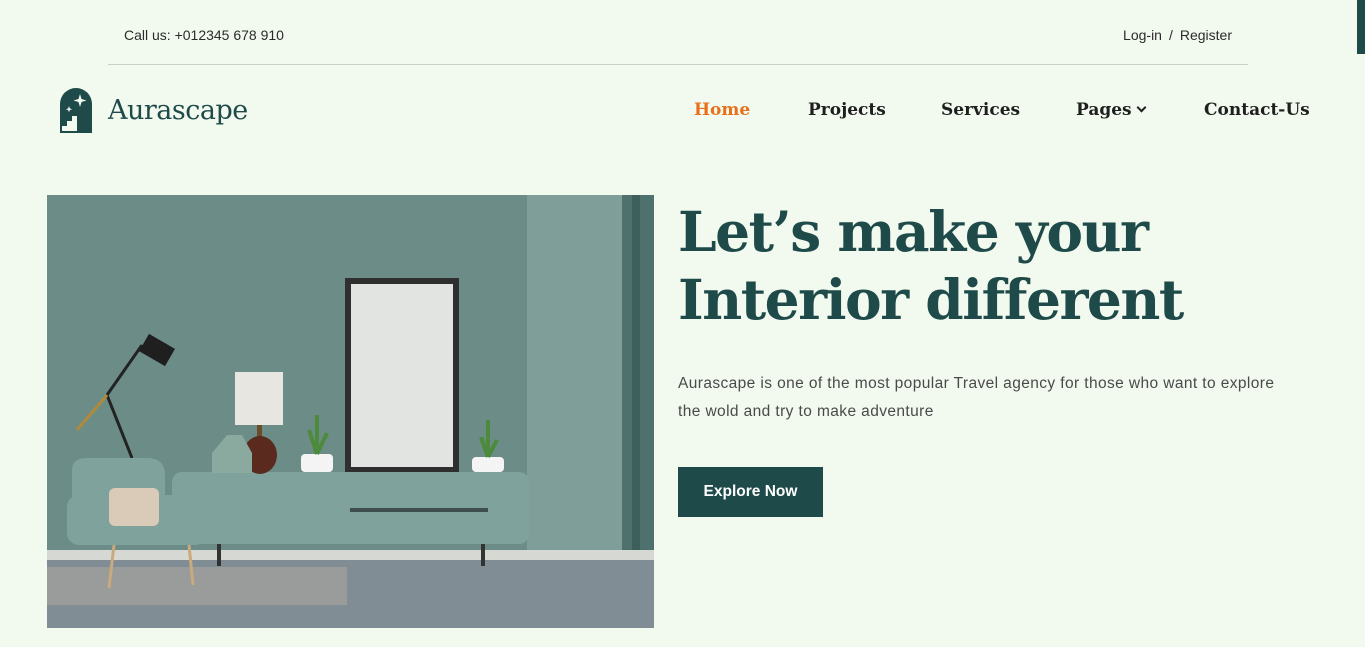 This screenshot has width=1365, height=647. What do you see at coordinates (722, 110) in the screenshot?
I see `nav-home: Home` at bounding box center [722, 110].